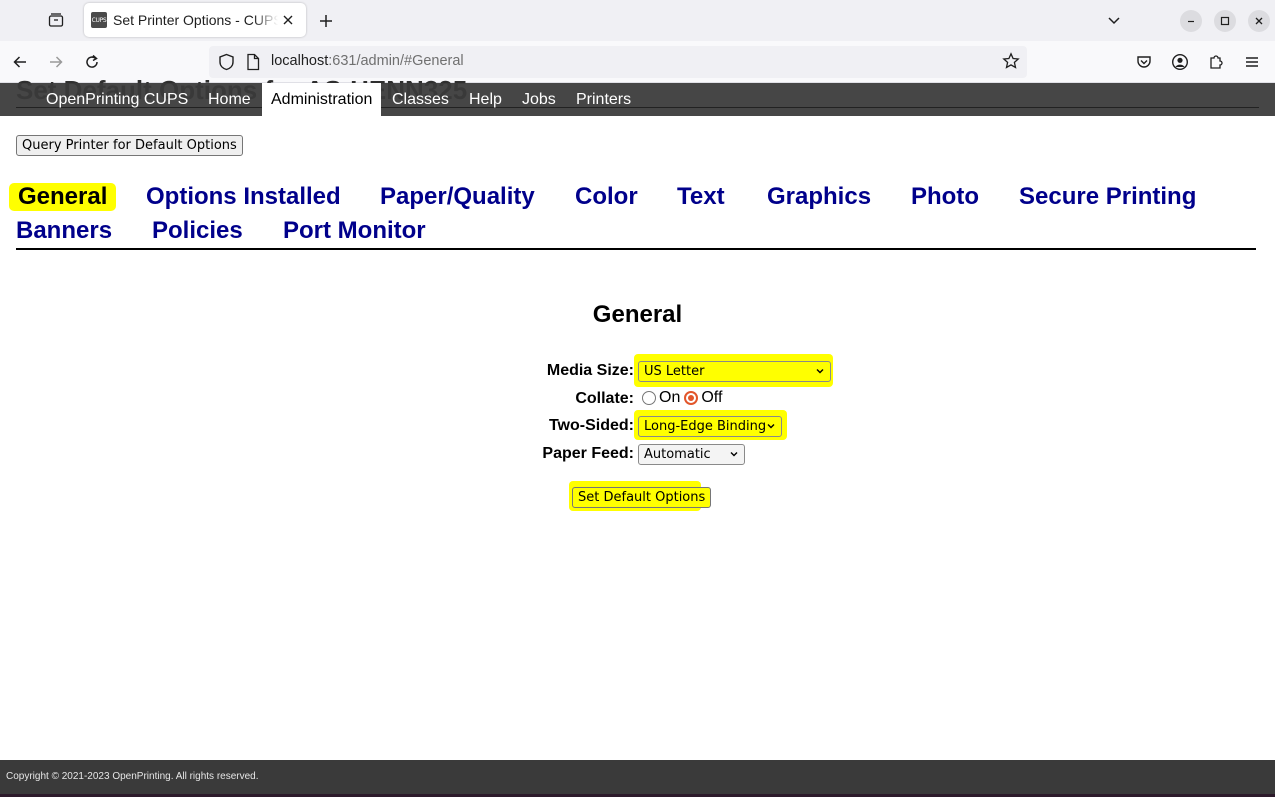 The image size is (1275, 797). I want to click on maximize-icon, so click(1225, 21).